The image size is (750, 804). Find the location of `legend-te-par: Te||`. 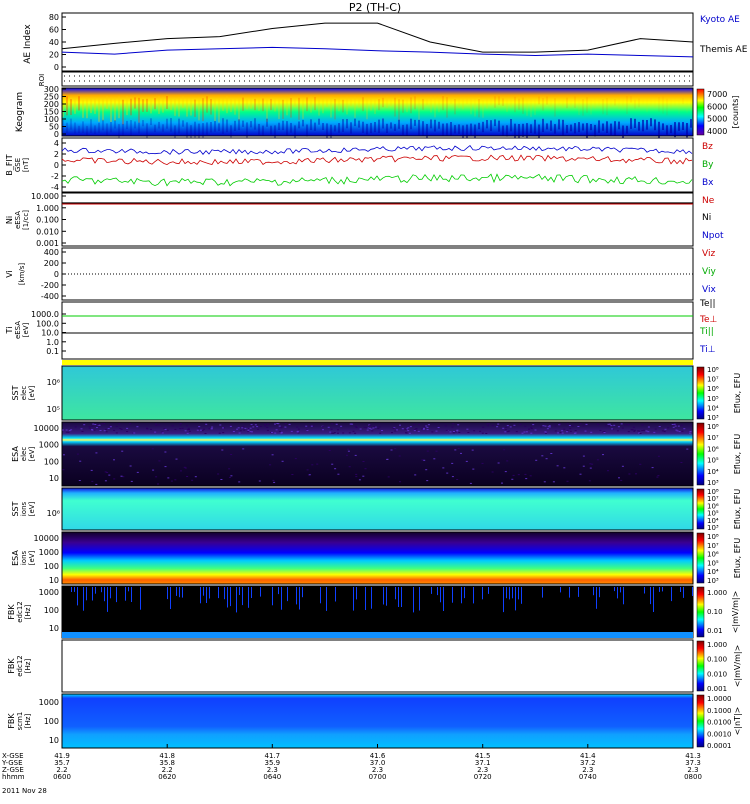

legend-te-par: Te|| is located at coordinates (707, 304).